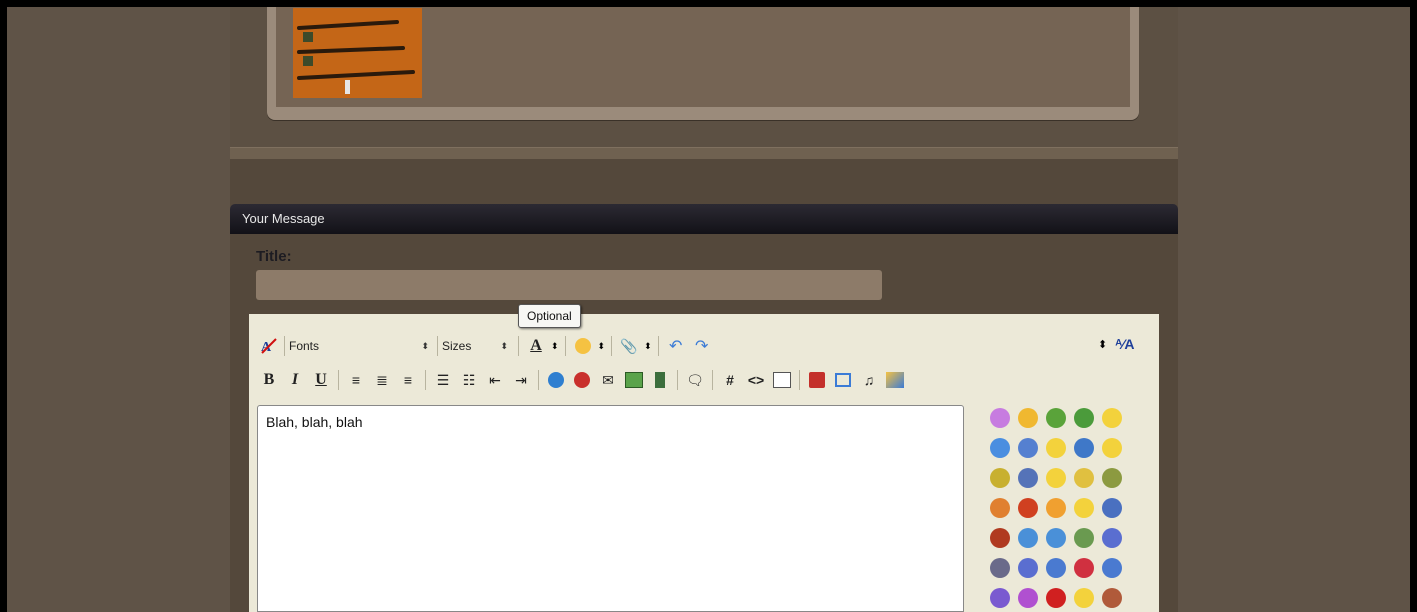 This screenshot has height=612, width=1417. What do you see at coordinates (304, 346) in the screenshot?
I see `fonts-select-label: Fonts` at bounding box center [304, 346].